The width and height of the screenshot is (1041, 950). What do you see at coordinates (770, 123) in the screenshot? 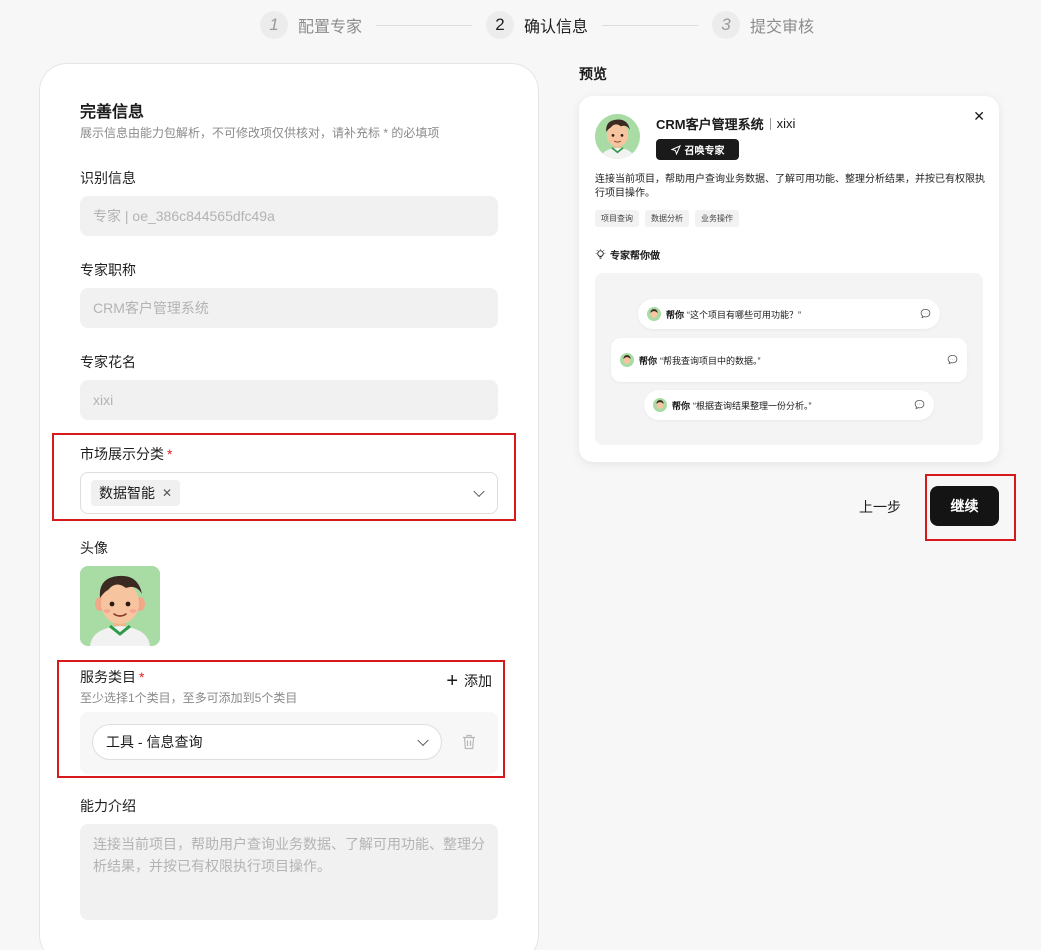
I see `title-divider` at bounding box center [770, 123].